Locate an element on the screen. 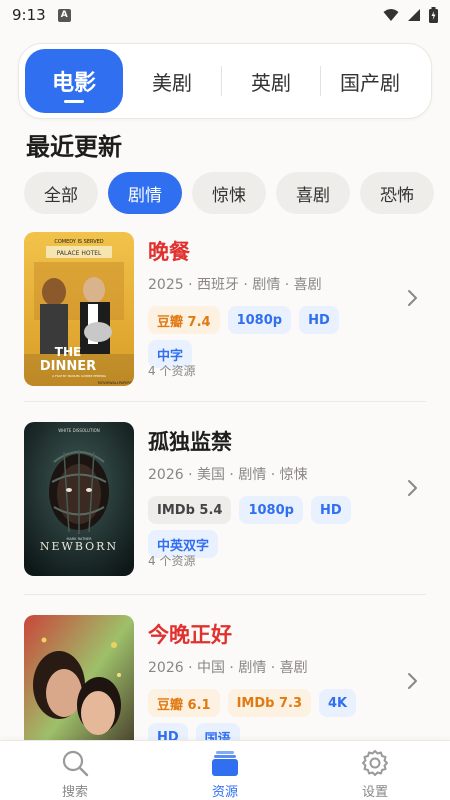 The image size is (450, 800). tag-list: 豆瓣 6.1 IMDb 7.3 4K HD 国语 is located at coordinates (268, 714).